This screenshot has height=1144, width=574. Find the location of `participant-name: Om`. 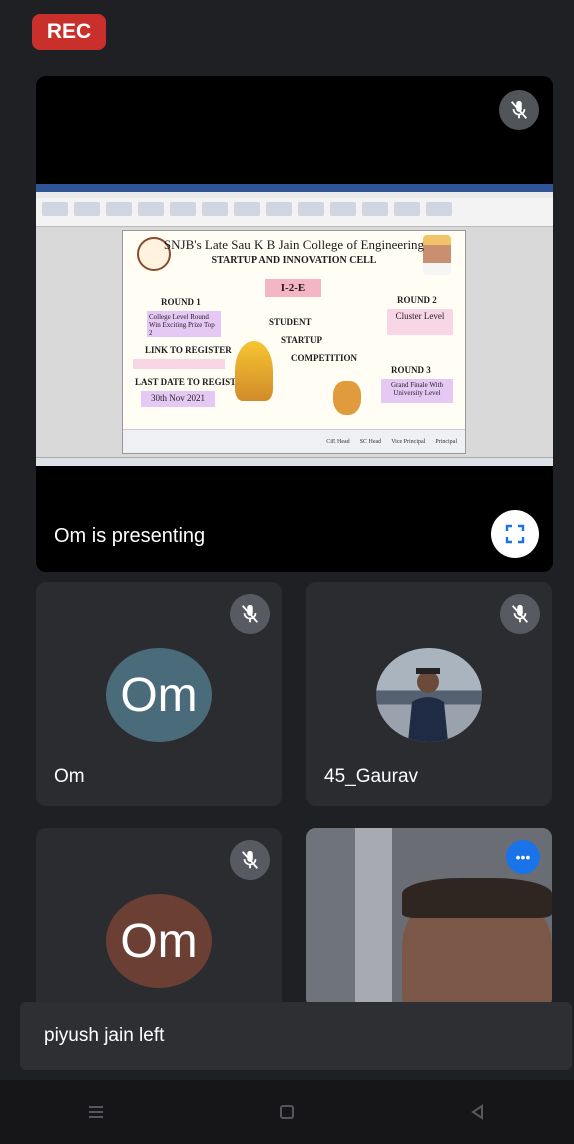

participant-name: Om is located at coordinates (69, 776).